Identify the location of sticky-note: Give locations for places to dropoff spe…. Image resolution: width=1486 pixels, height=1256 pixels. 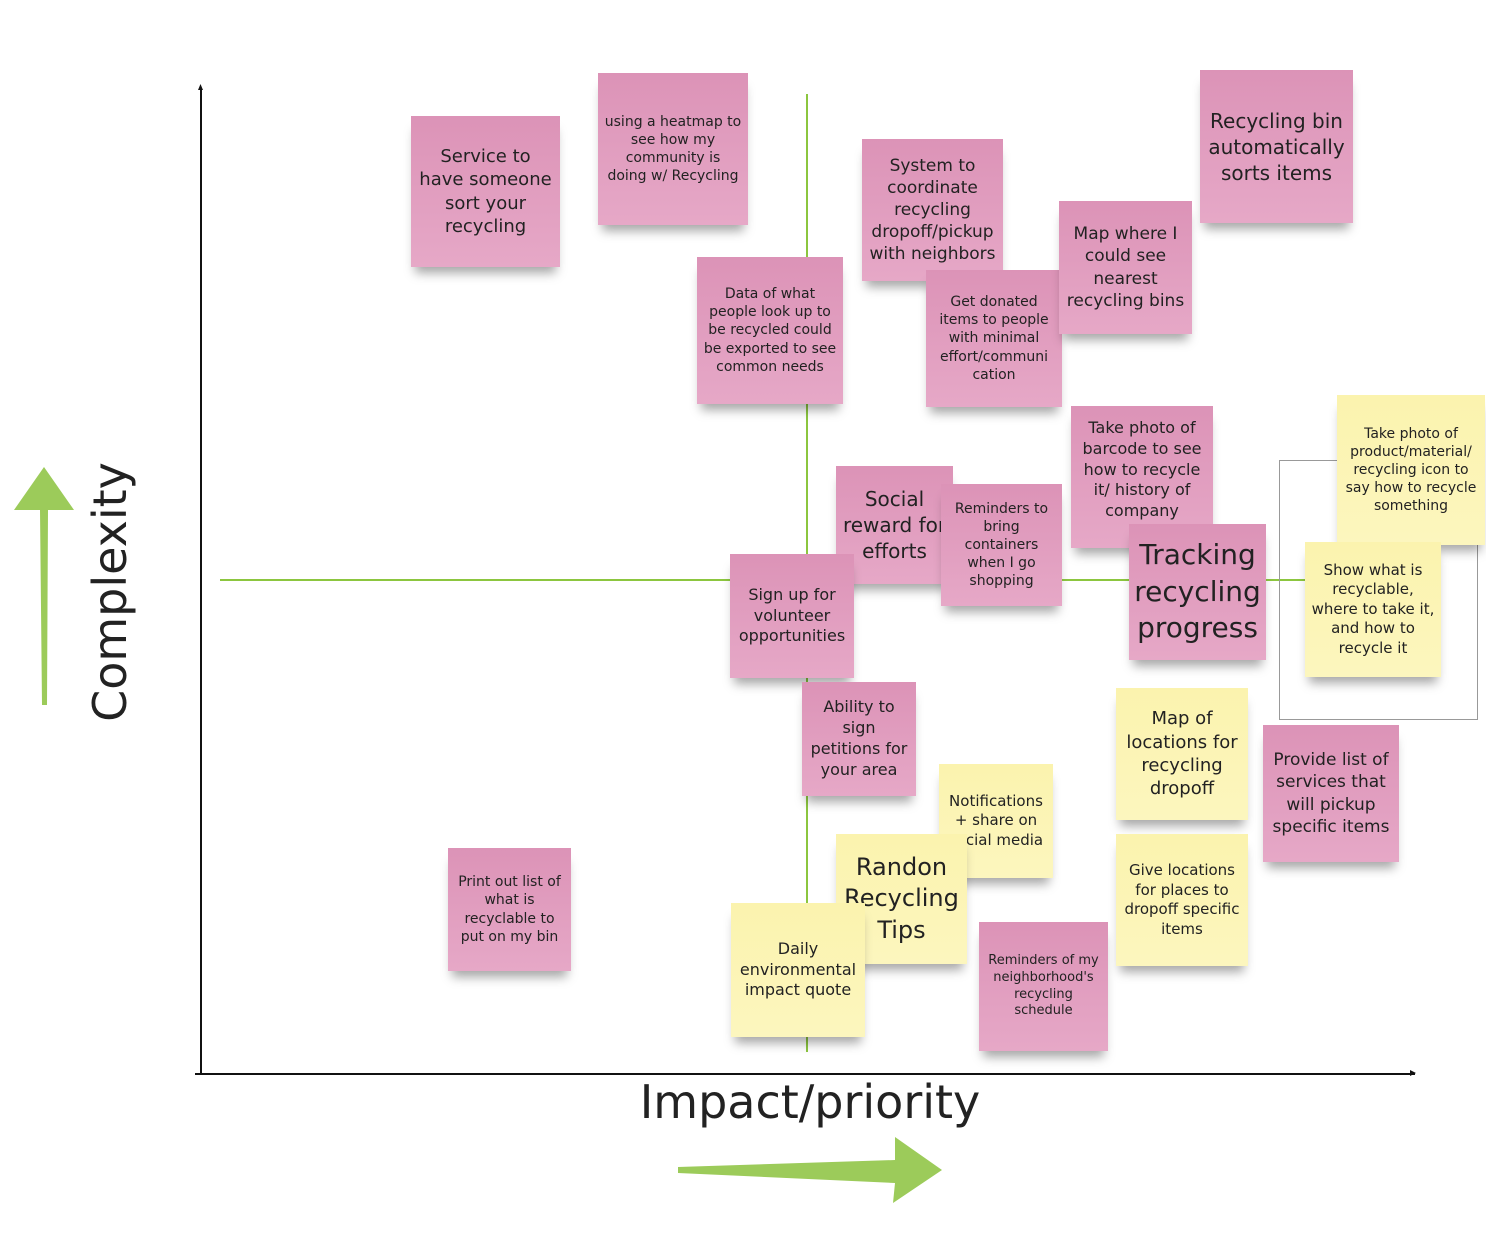
(1182, 900).